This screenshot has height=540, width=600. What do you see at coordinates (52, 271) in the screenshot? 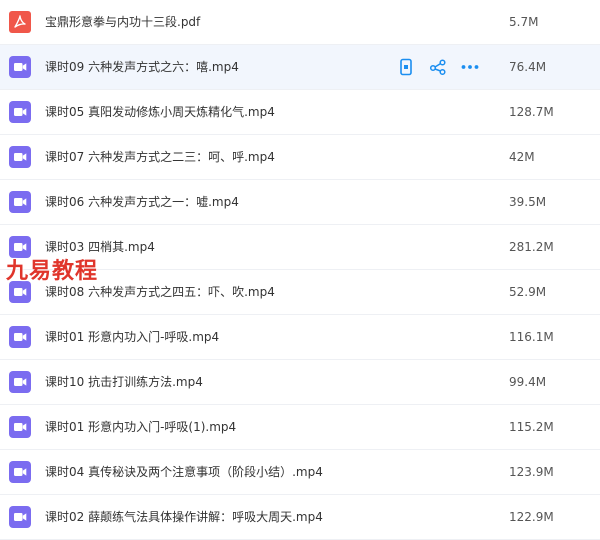
I see `watermark-text: 九易教程` at bounding box center [52, 271].